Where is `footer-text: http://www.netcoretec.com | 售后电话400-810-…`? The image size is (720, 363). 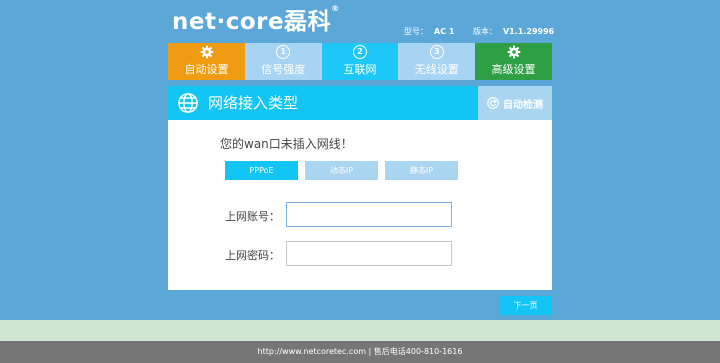 footer-text: http://www.netcoretec.com | 售后电话400-810-… is located at coordinates (360, 352).